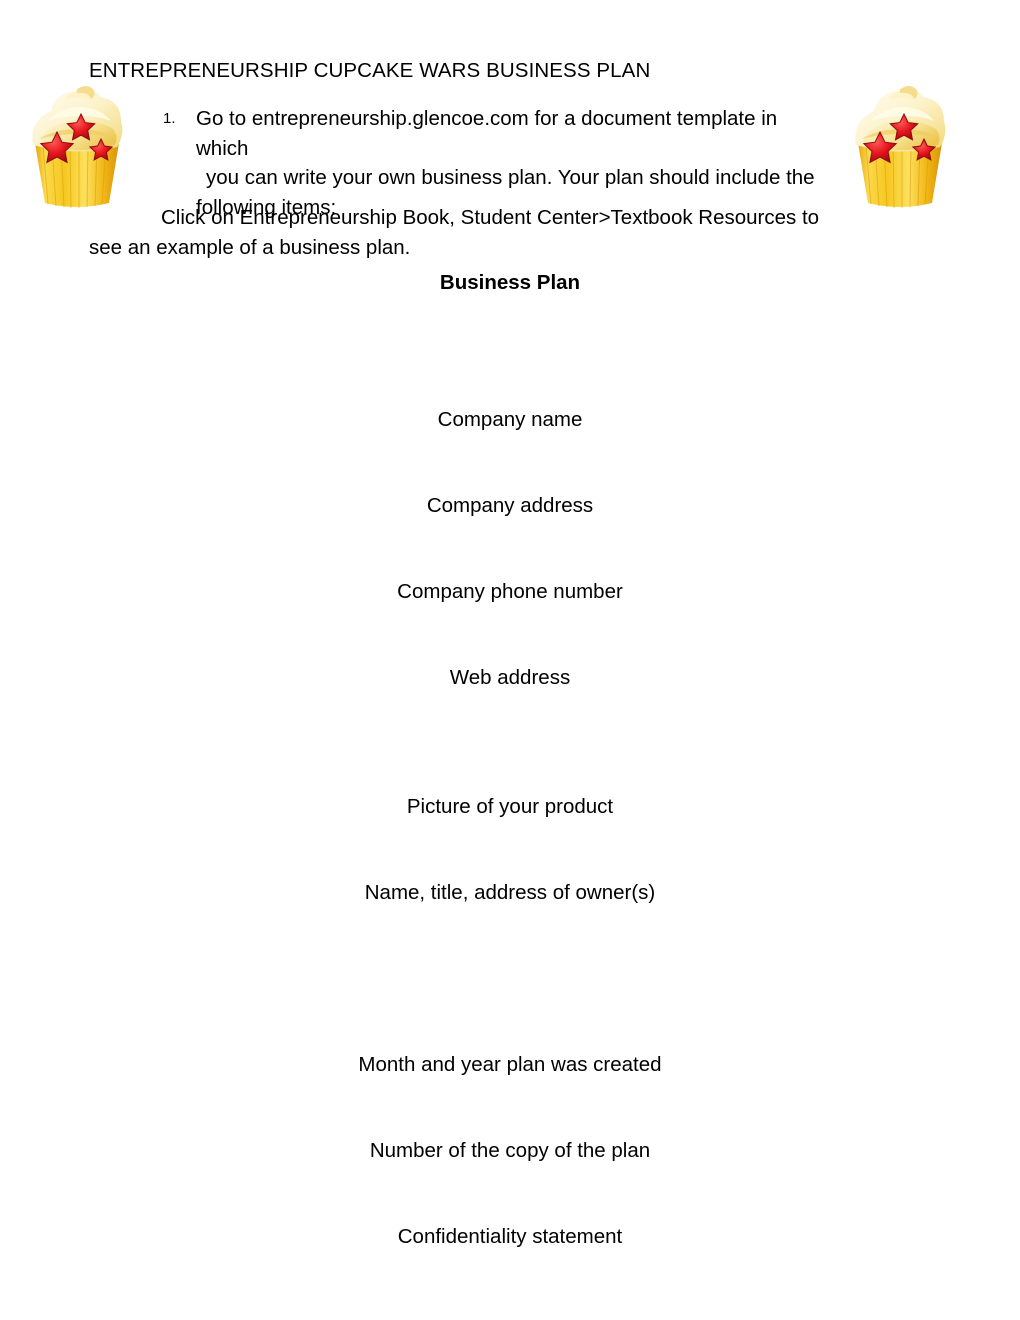  What do you see at coordinates (510, 677) in the screenshot?
I see `plan-item-line: Web address` at bounding box center [510, 677].